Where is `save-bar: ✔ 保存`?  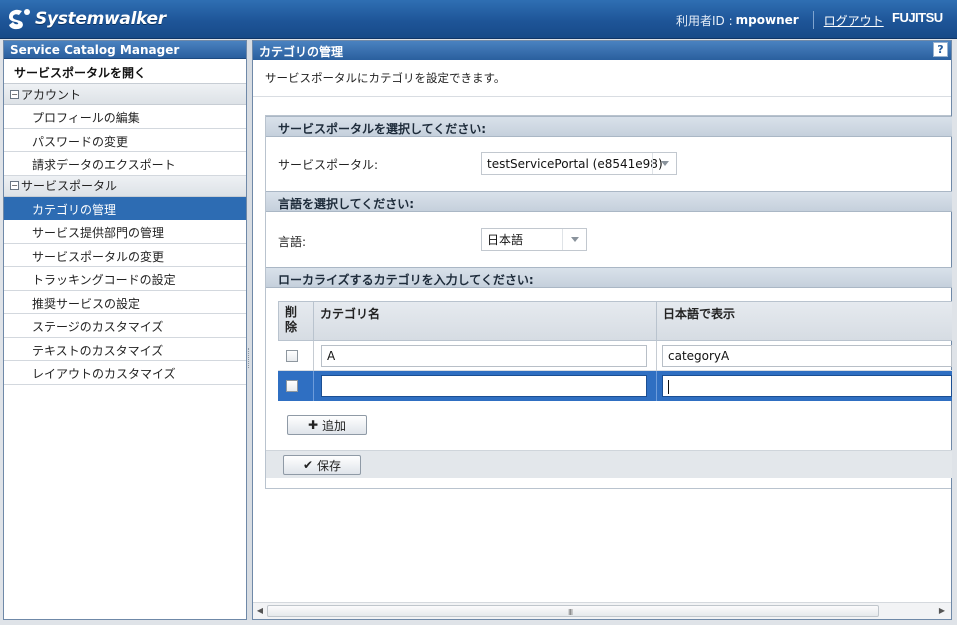 save-bar: ✔ 保存 is located at coordinates (609, 464).